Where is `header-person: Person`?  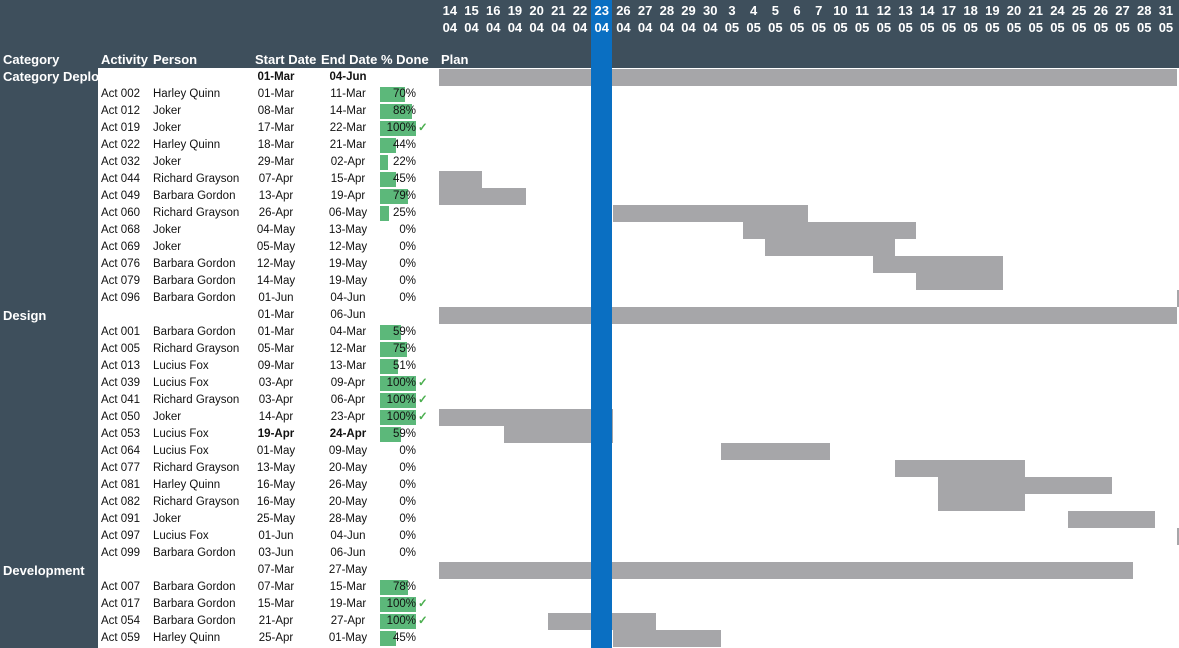 header-person: Person is located at coordinates (175, 60).